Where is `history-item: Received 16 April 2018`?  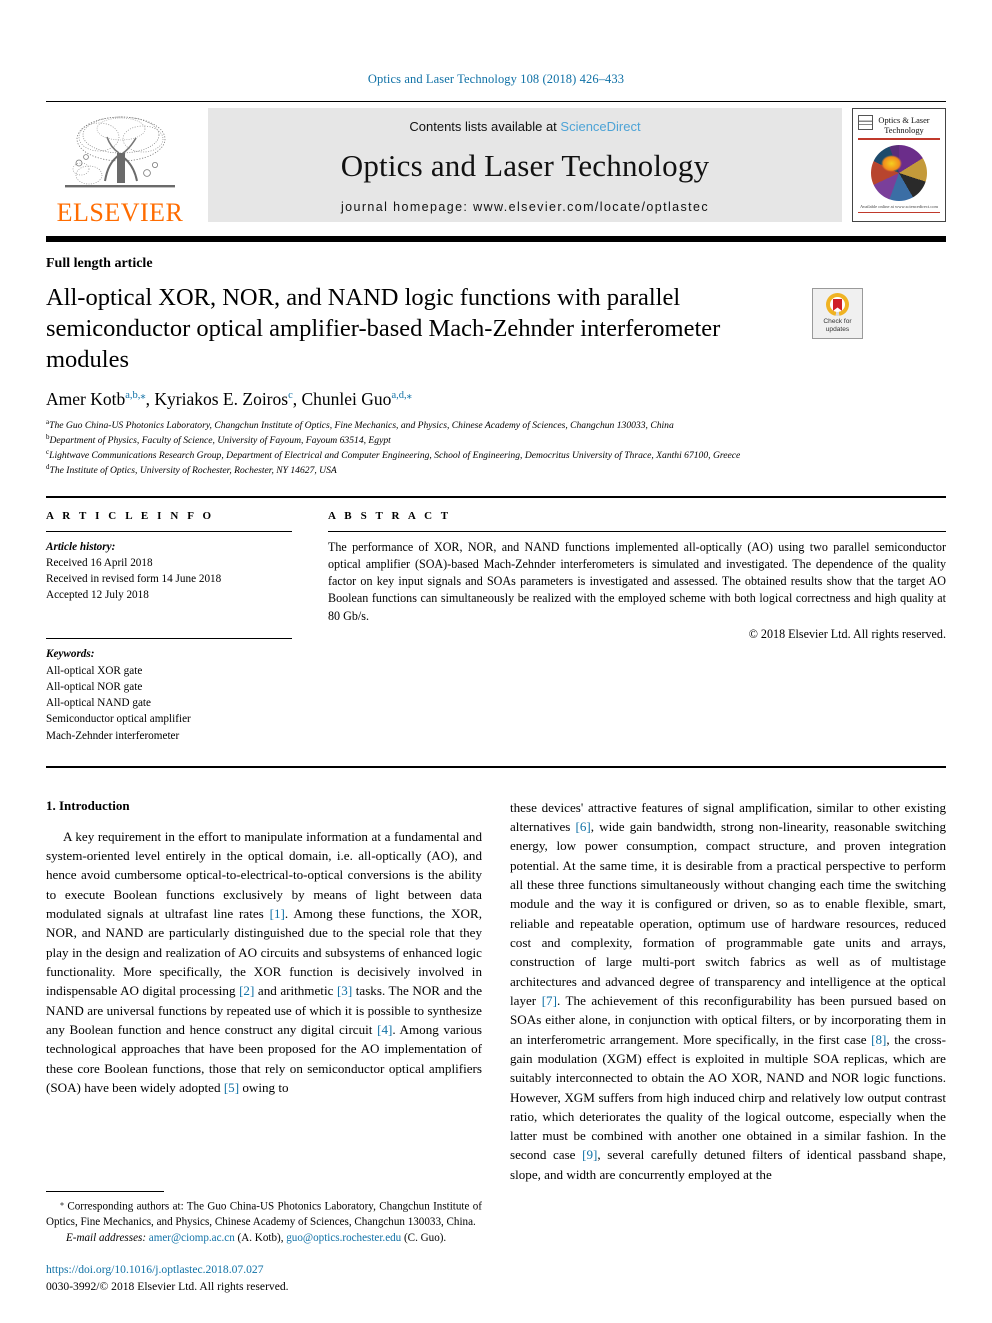 history-item: Received 16 April 2018 is located at coordinates (99, 562).